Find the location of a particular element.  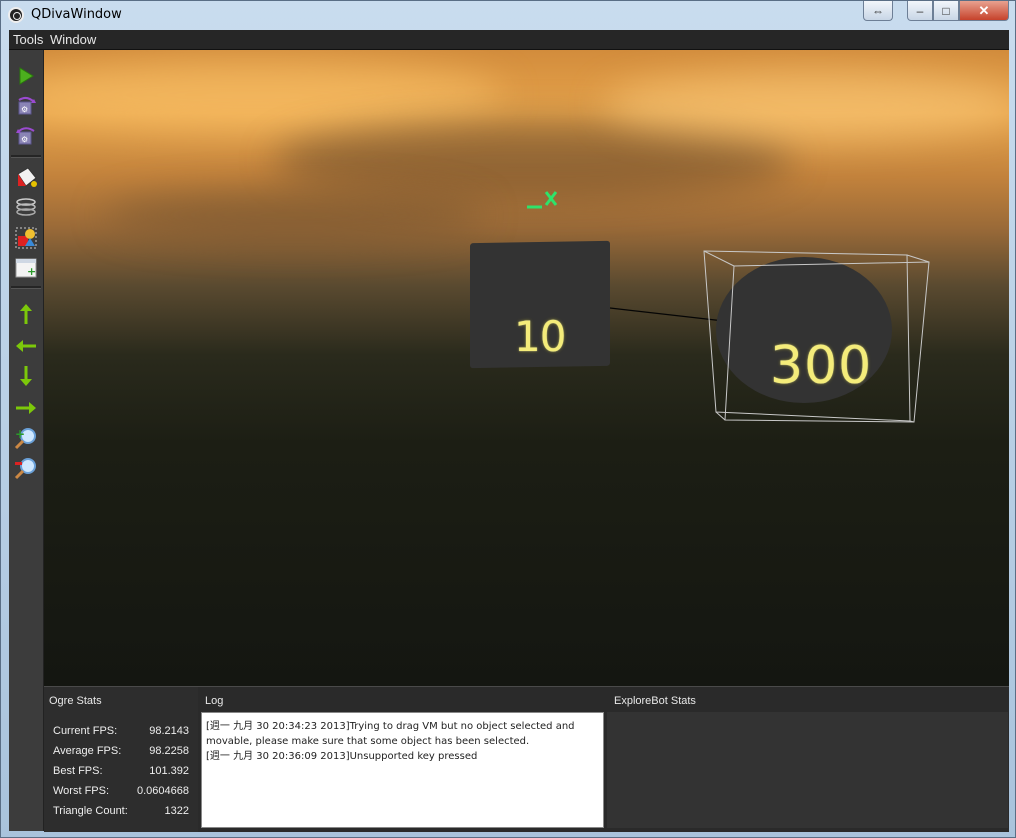

menu-bar: Tools Window is located at coordinates (509, 40).